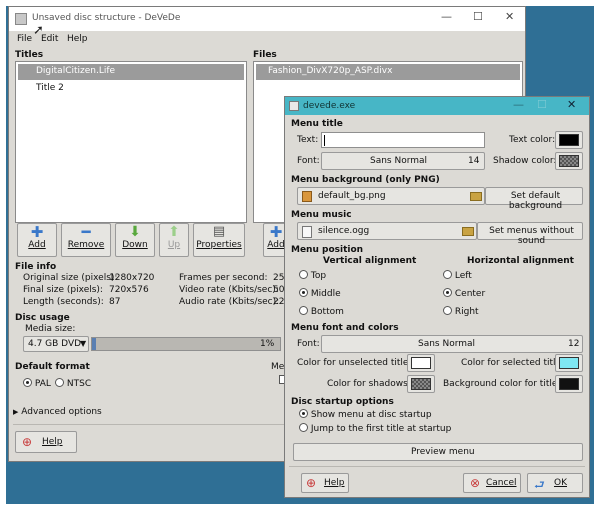  Describe the element at coordinates (132, 278) in the screenshot. I see `info-value: 1280x720` at that location.